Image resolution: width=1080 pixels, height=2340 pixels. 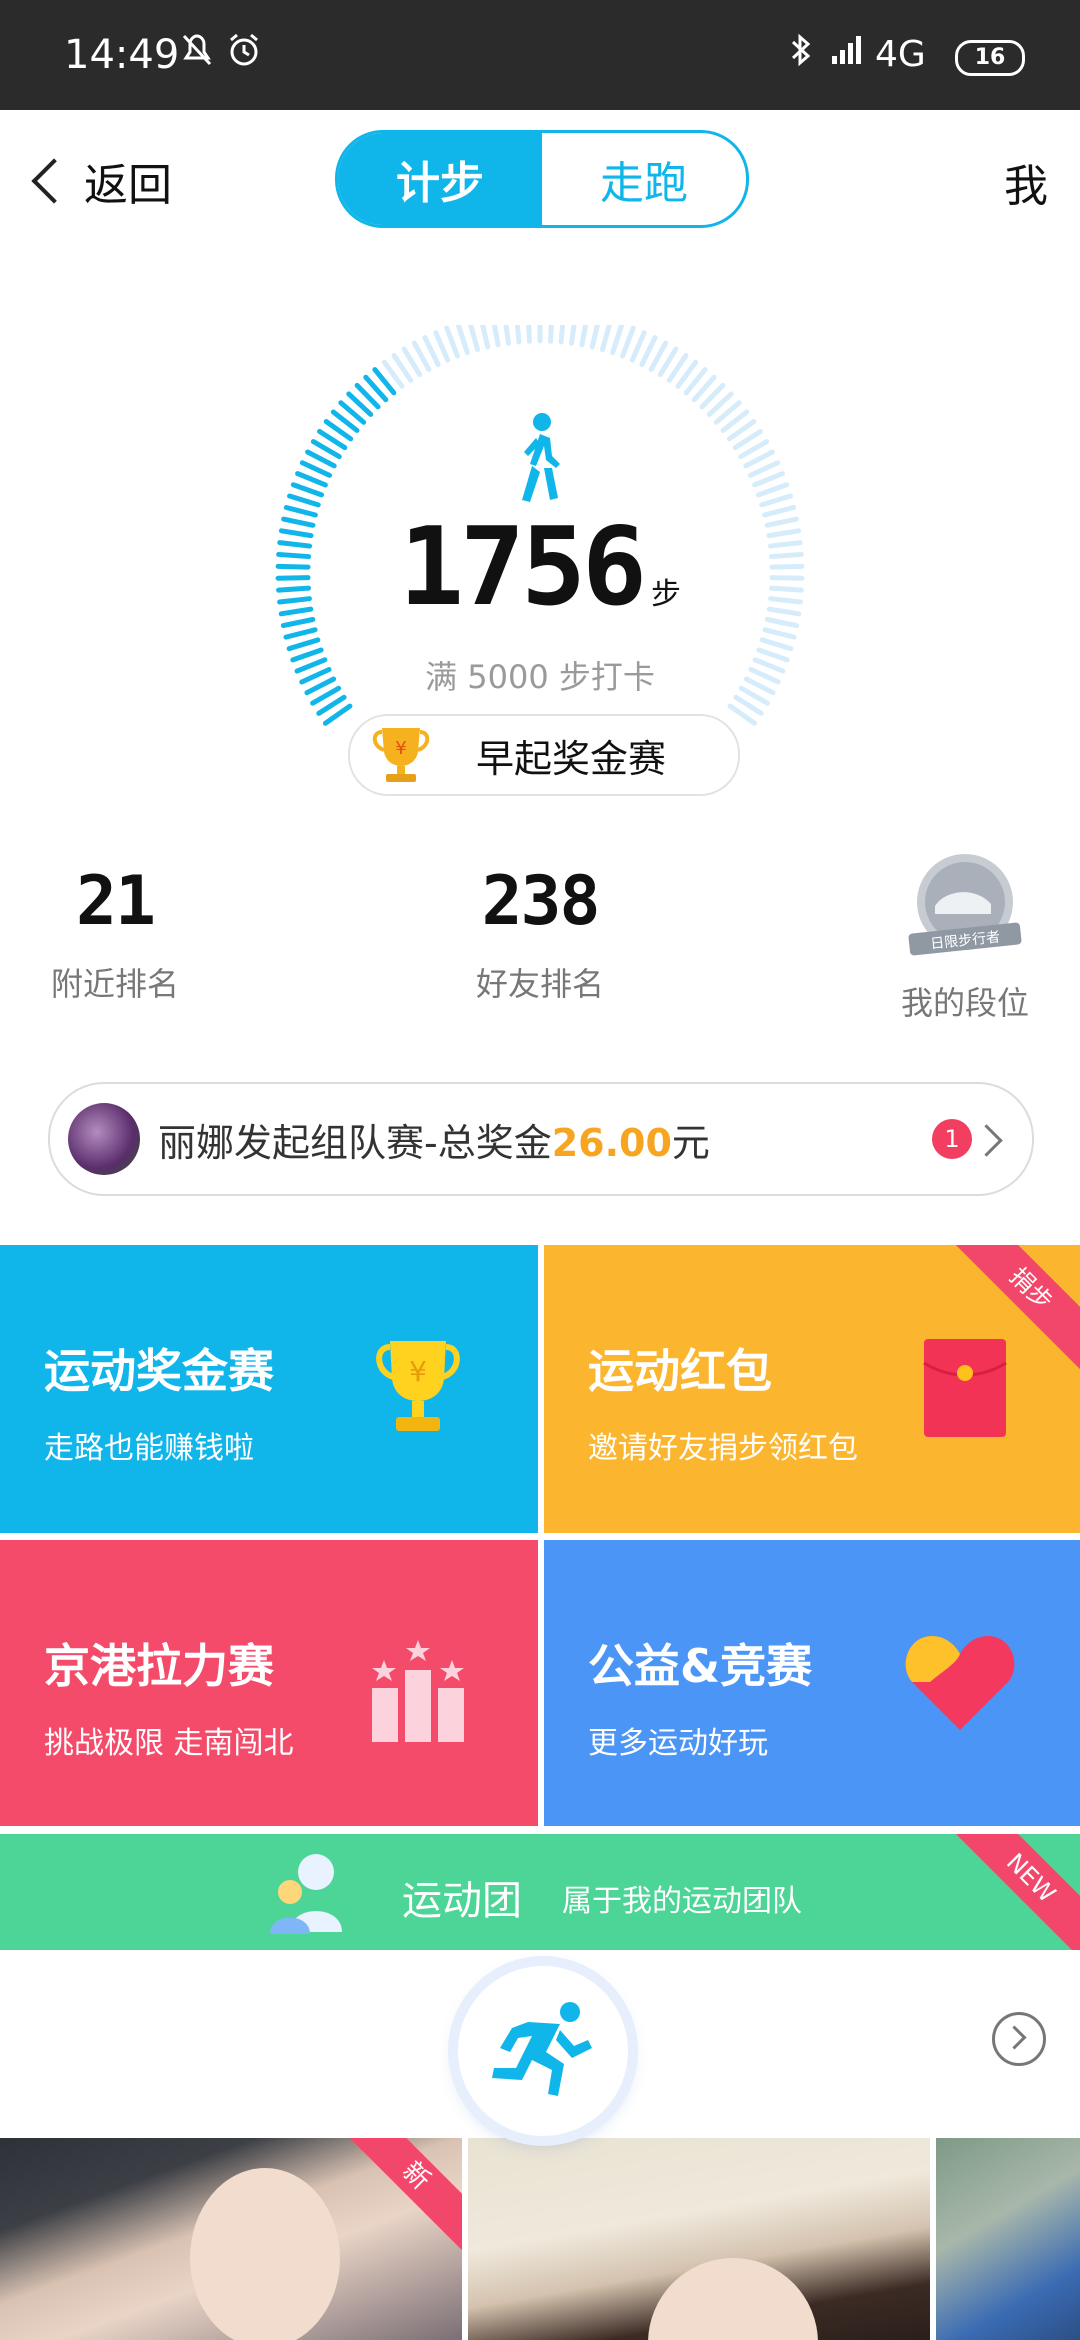 I want to click on status-bar: 14:49 4G 16, so click(x=540, y=55).